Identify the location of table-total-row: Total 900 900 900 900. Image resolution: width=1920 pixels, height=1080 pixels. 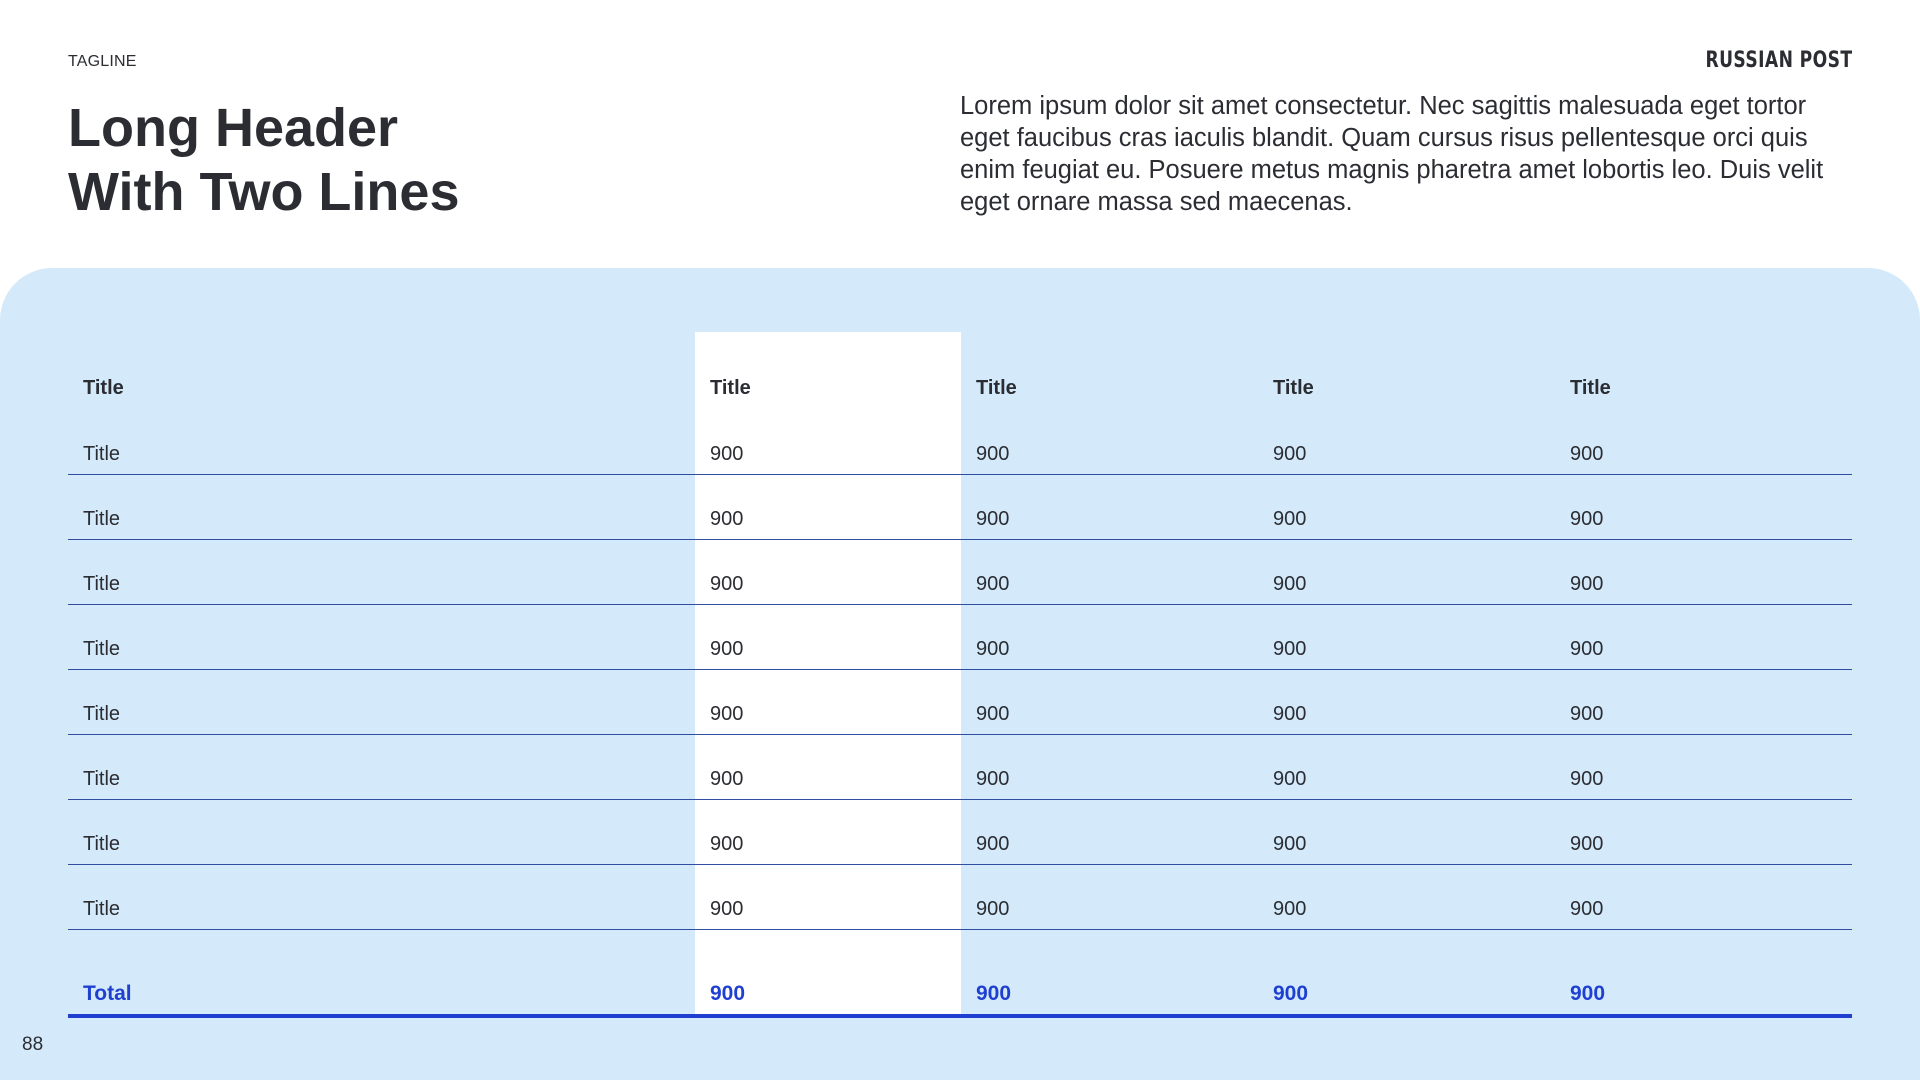
(960, 974).